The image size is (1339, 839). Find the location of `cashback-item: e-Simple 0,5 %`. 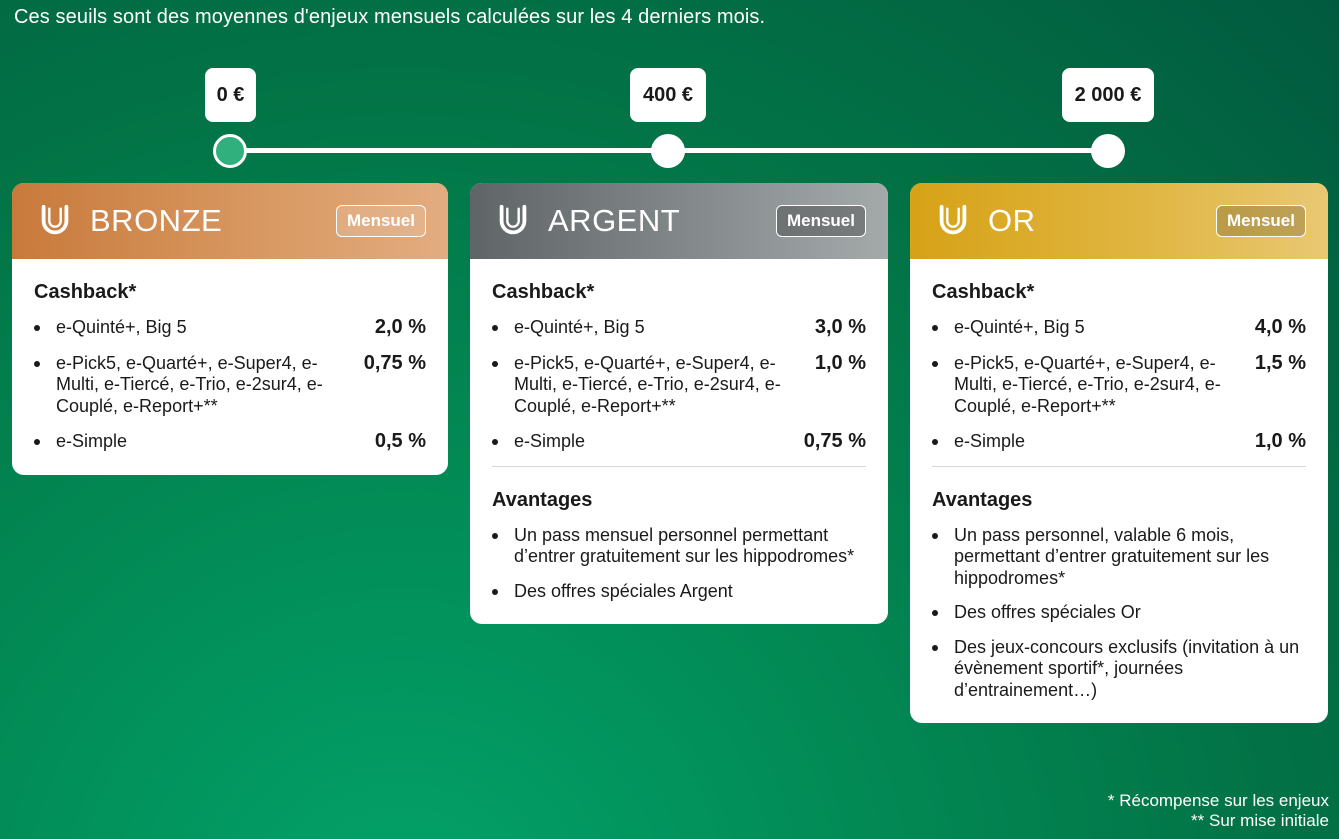

cashback-item: e-Simple 0,5 % is located at coordinates (230, 441).